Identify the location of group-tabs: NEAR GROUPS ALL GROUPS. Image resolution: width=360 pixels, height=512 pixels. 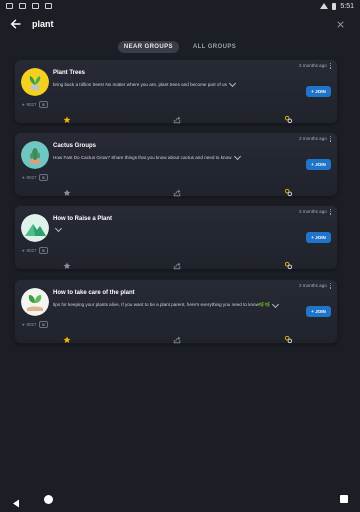
(180, 47).